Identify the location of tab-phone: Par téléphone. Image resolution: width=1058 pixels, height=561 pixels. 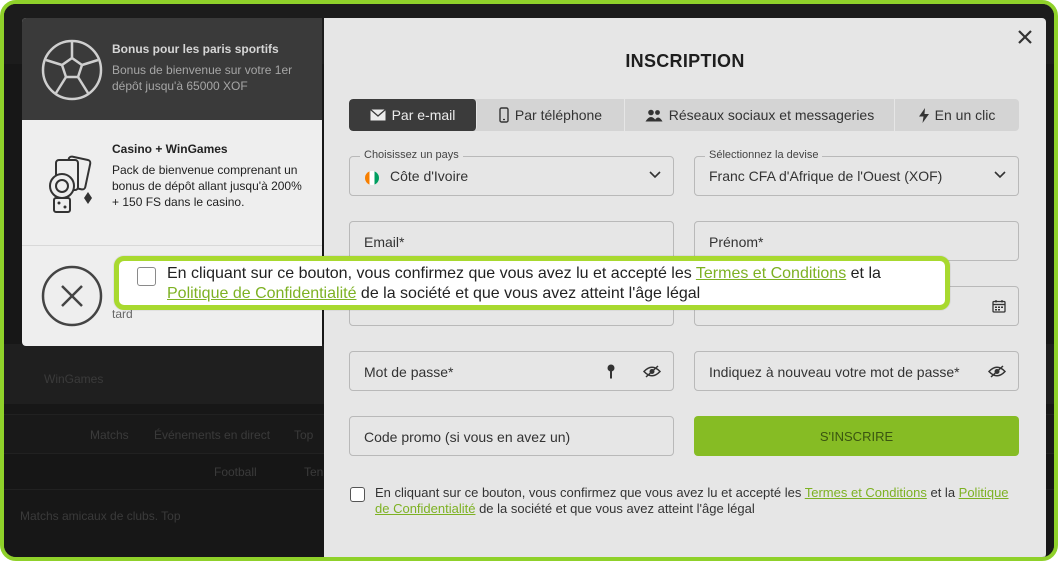
(551, 115).